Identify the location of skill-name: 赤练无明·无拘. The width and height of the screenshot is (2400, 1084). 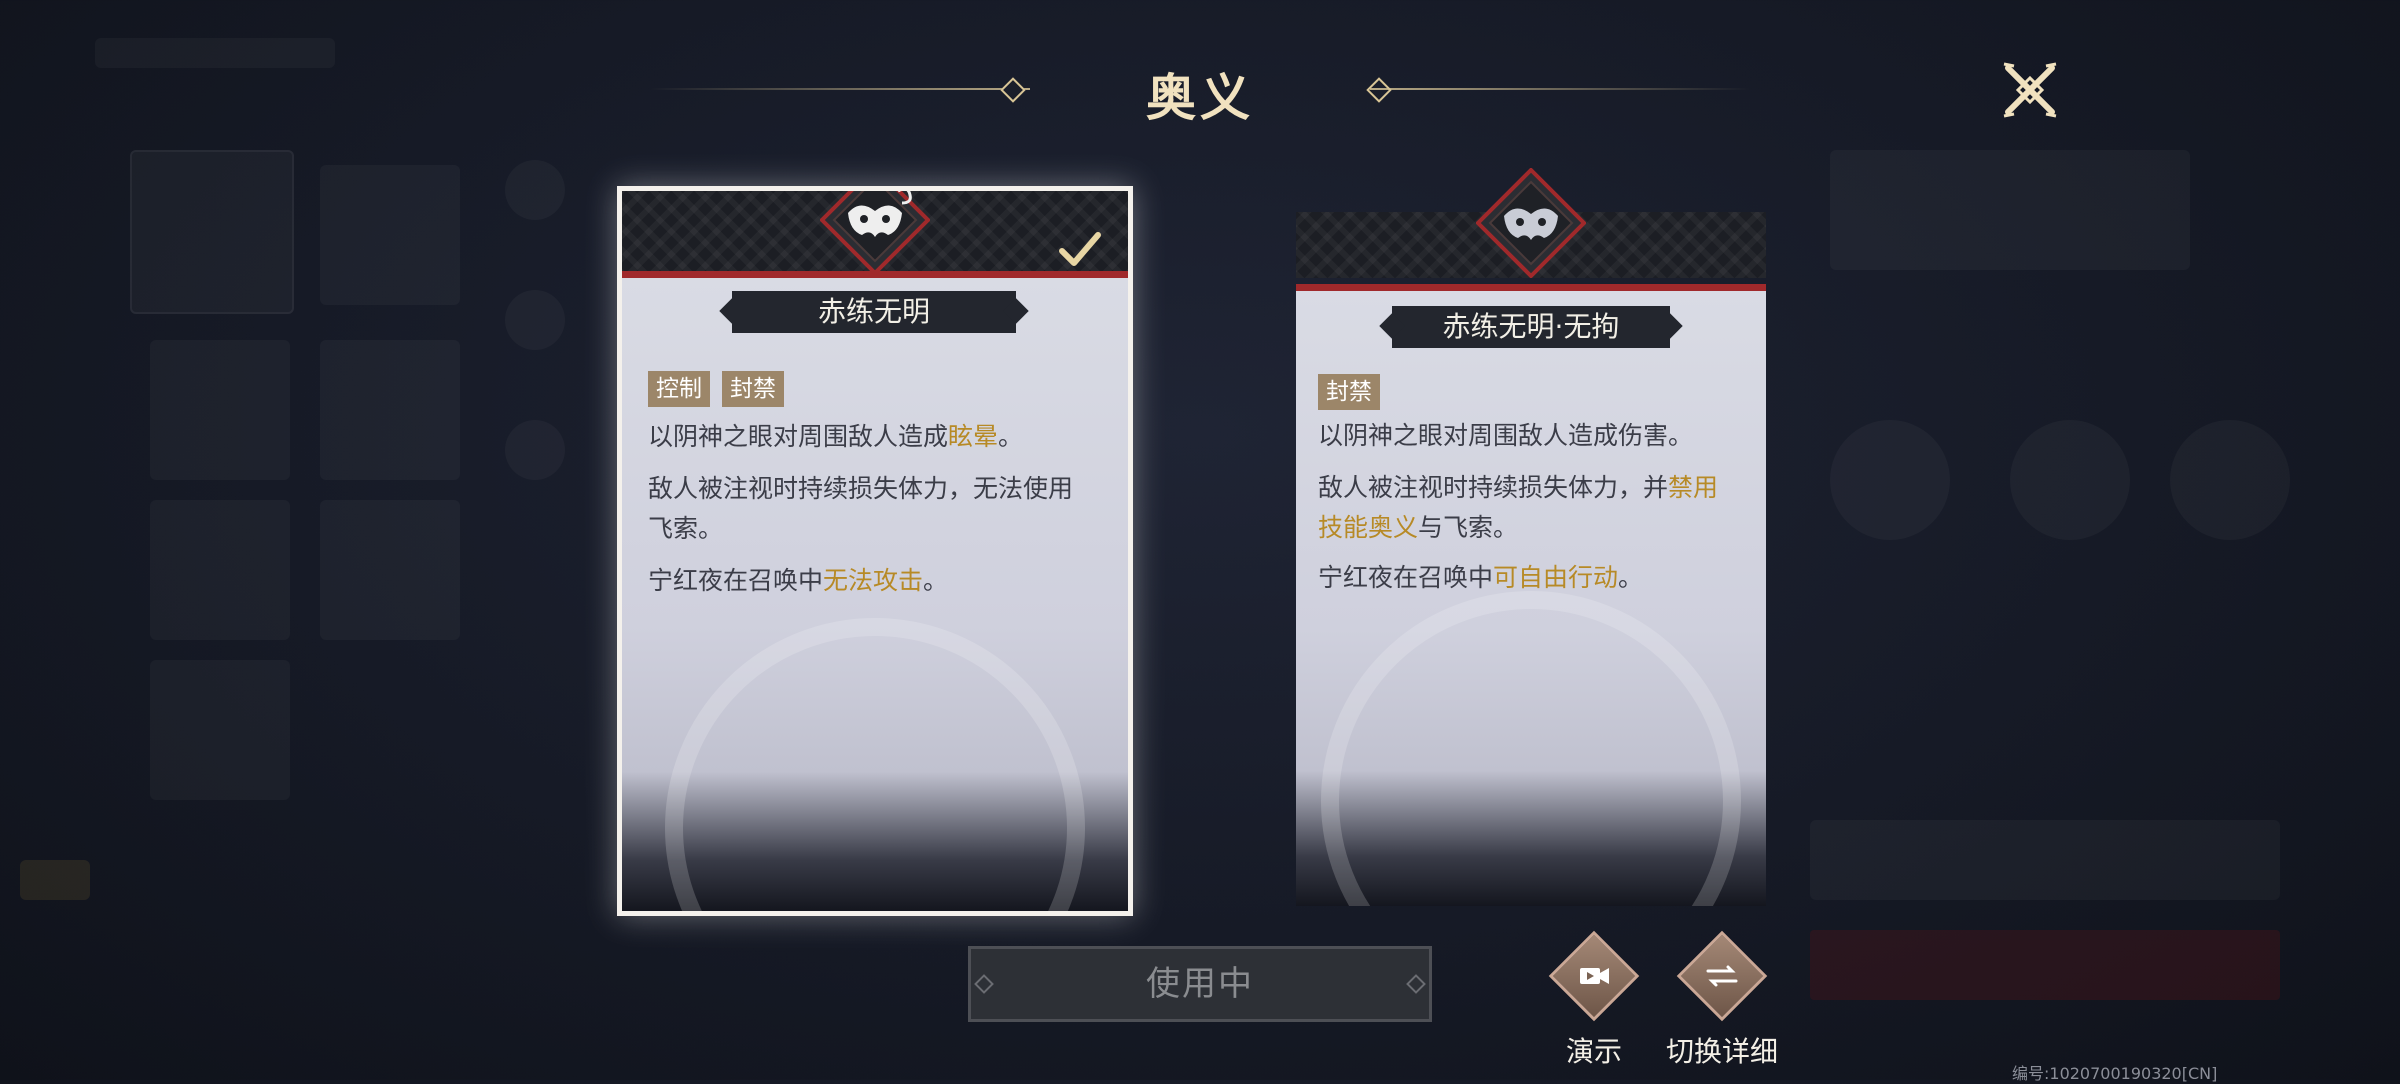
(1531, 327).